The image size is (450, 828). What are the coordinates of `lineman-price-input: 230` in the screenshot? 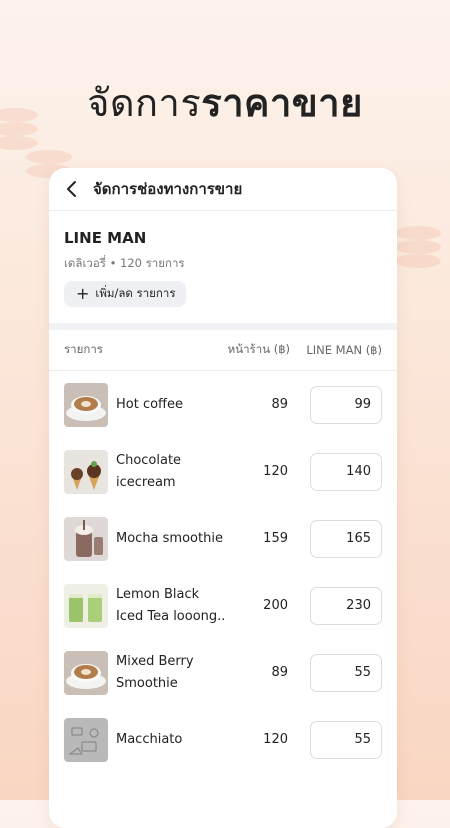 It's located at (346, 605).